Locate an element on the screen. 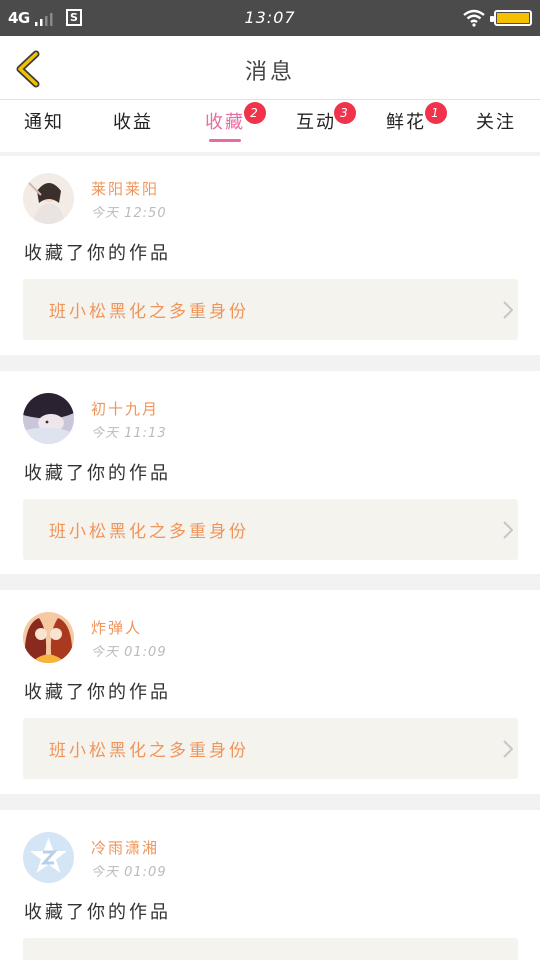 The height and width of the screenshot is (960, 540). tab-badge: 1 is located at coordinates (436, 113).